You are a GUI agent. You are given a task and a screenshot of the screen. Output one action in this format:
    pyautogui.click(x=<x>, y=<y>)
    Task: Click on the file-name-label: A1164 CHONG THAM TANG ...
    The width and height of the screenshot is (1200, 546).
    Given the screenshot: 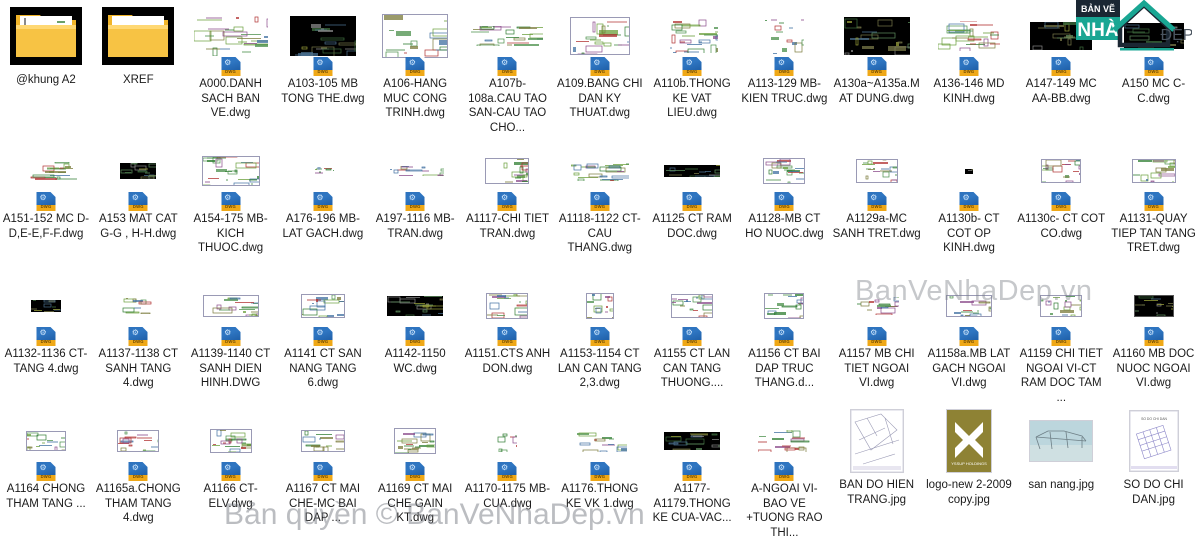 What is the action you would take?
    pyautogui.click(x=46, y=496)
    